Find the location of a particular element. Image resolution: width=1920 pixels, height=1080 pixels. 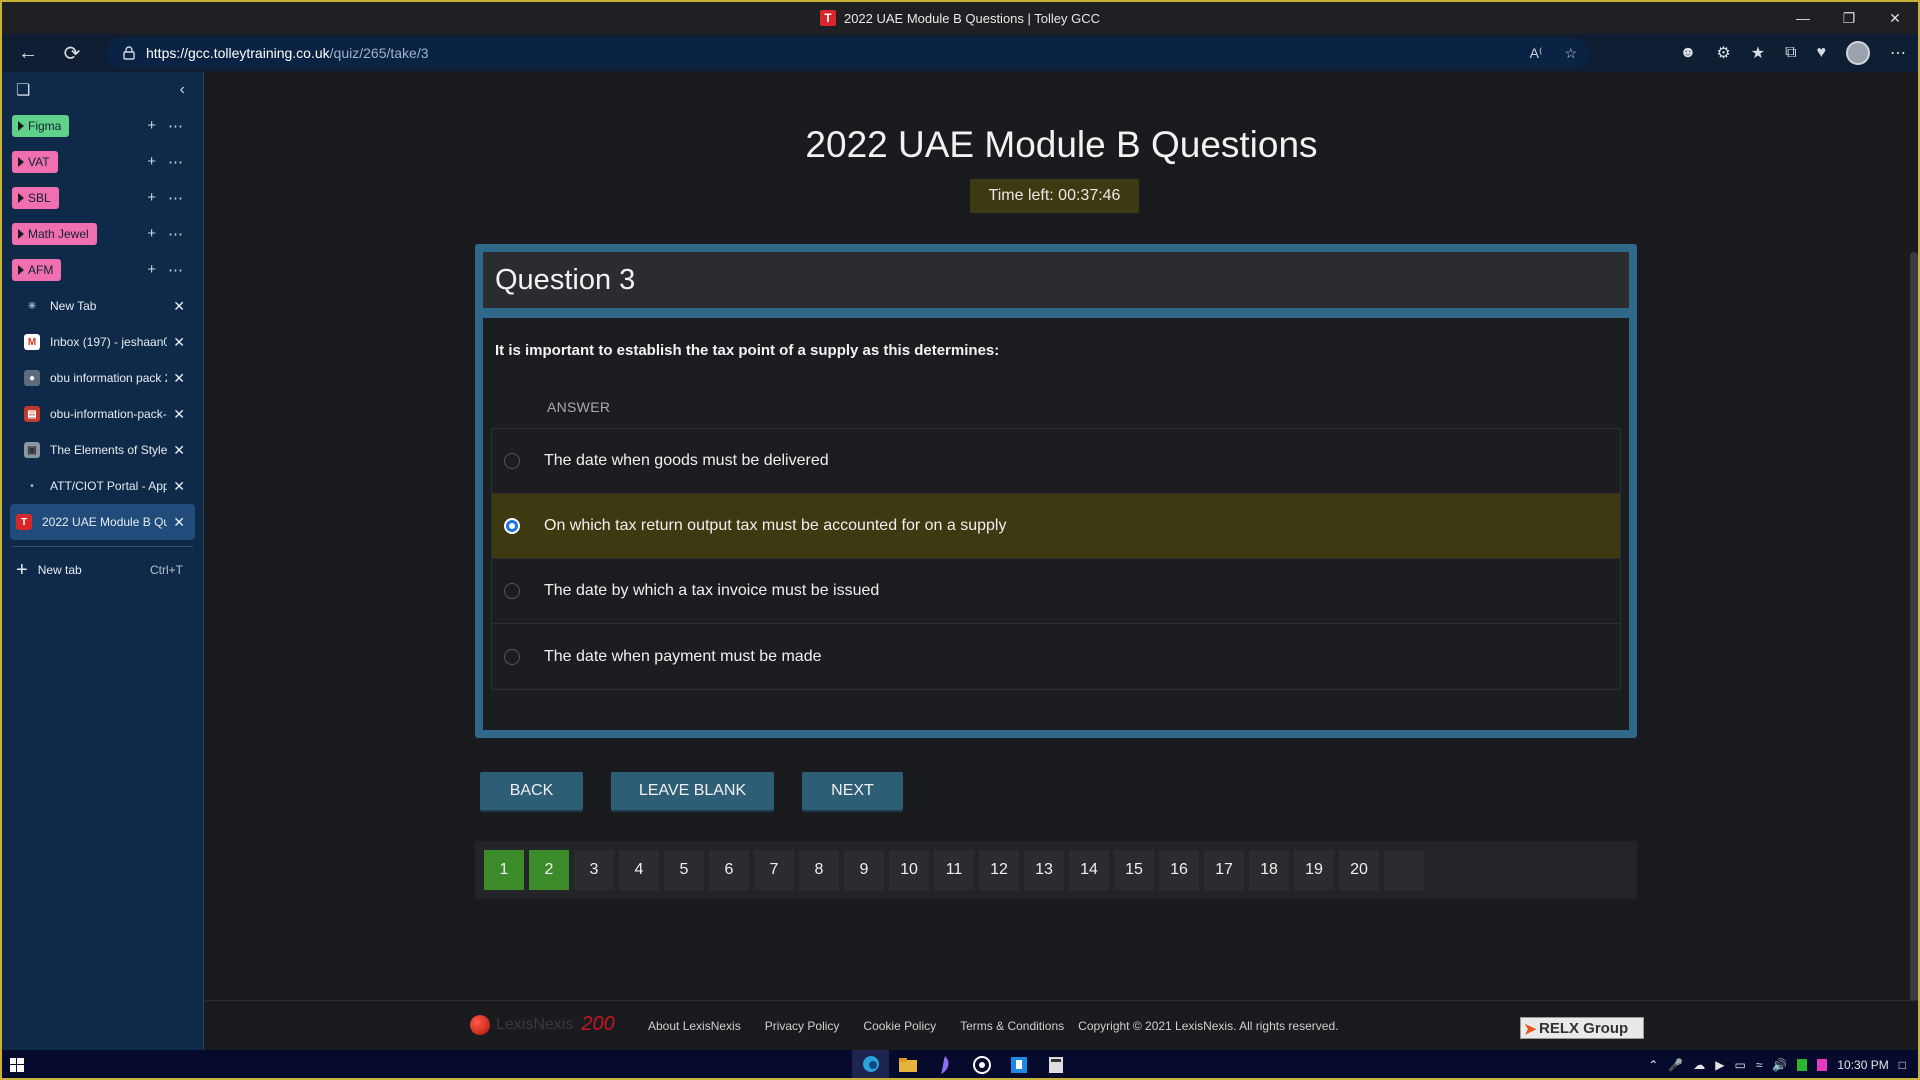

tray-chevron-icon: ⌃ is located at coordinates (1653, 1065).